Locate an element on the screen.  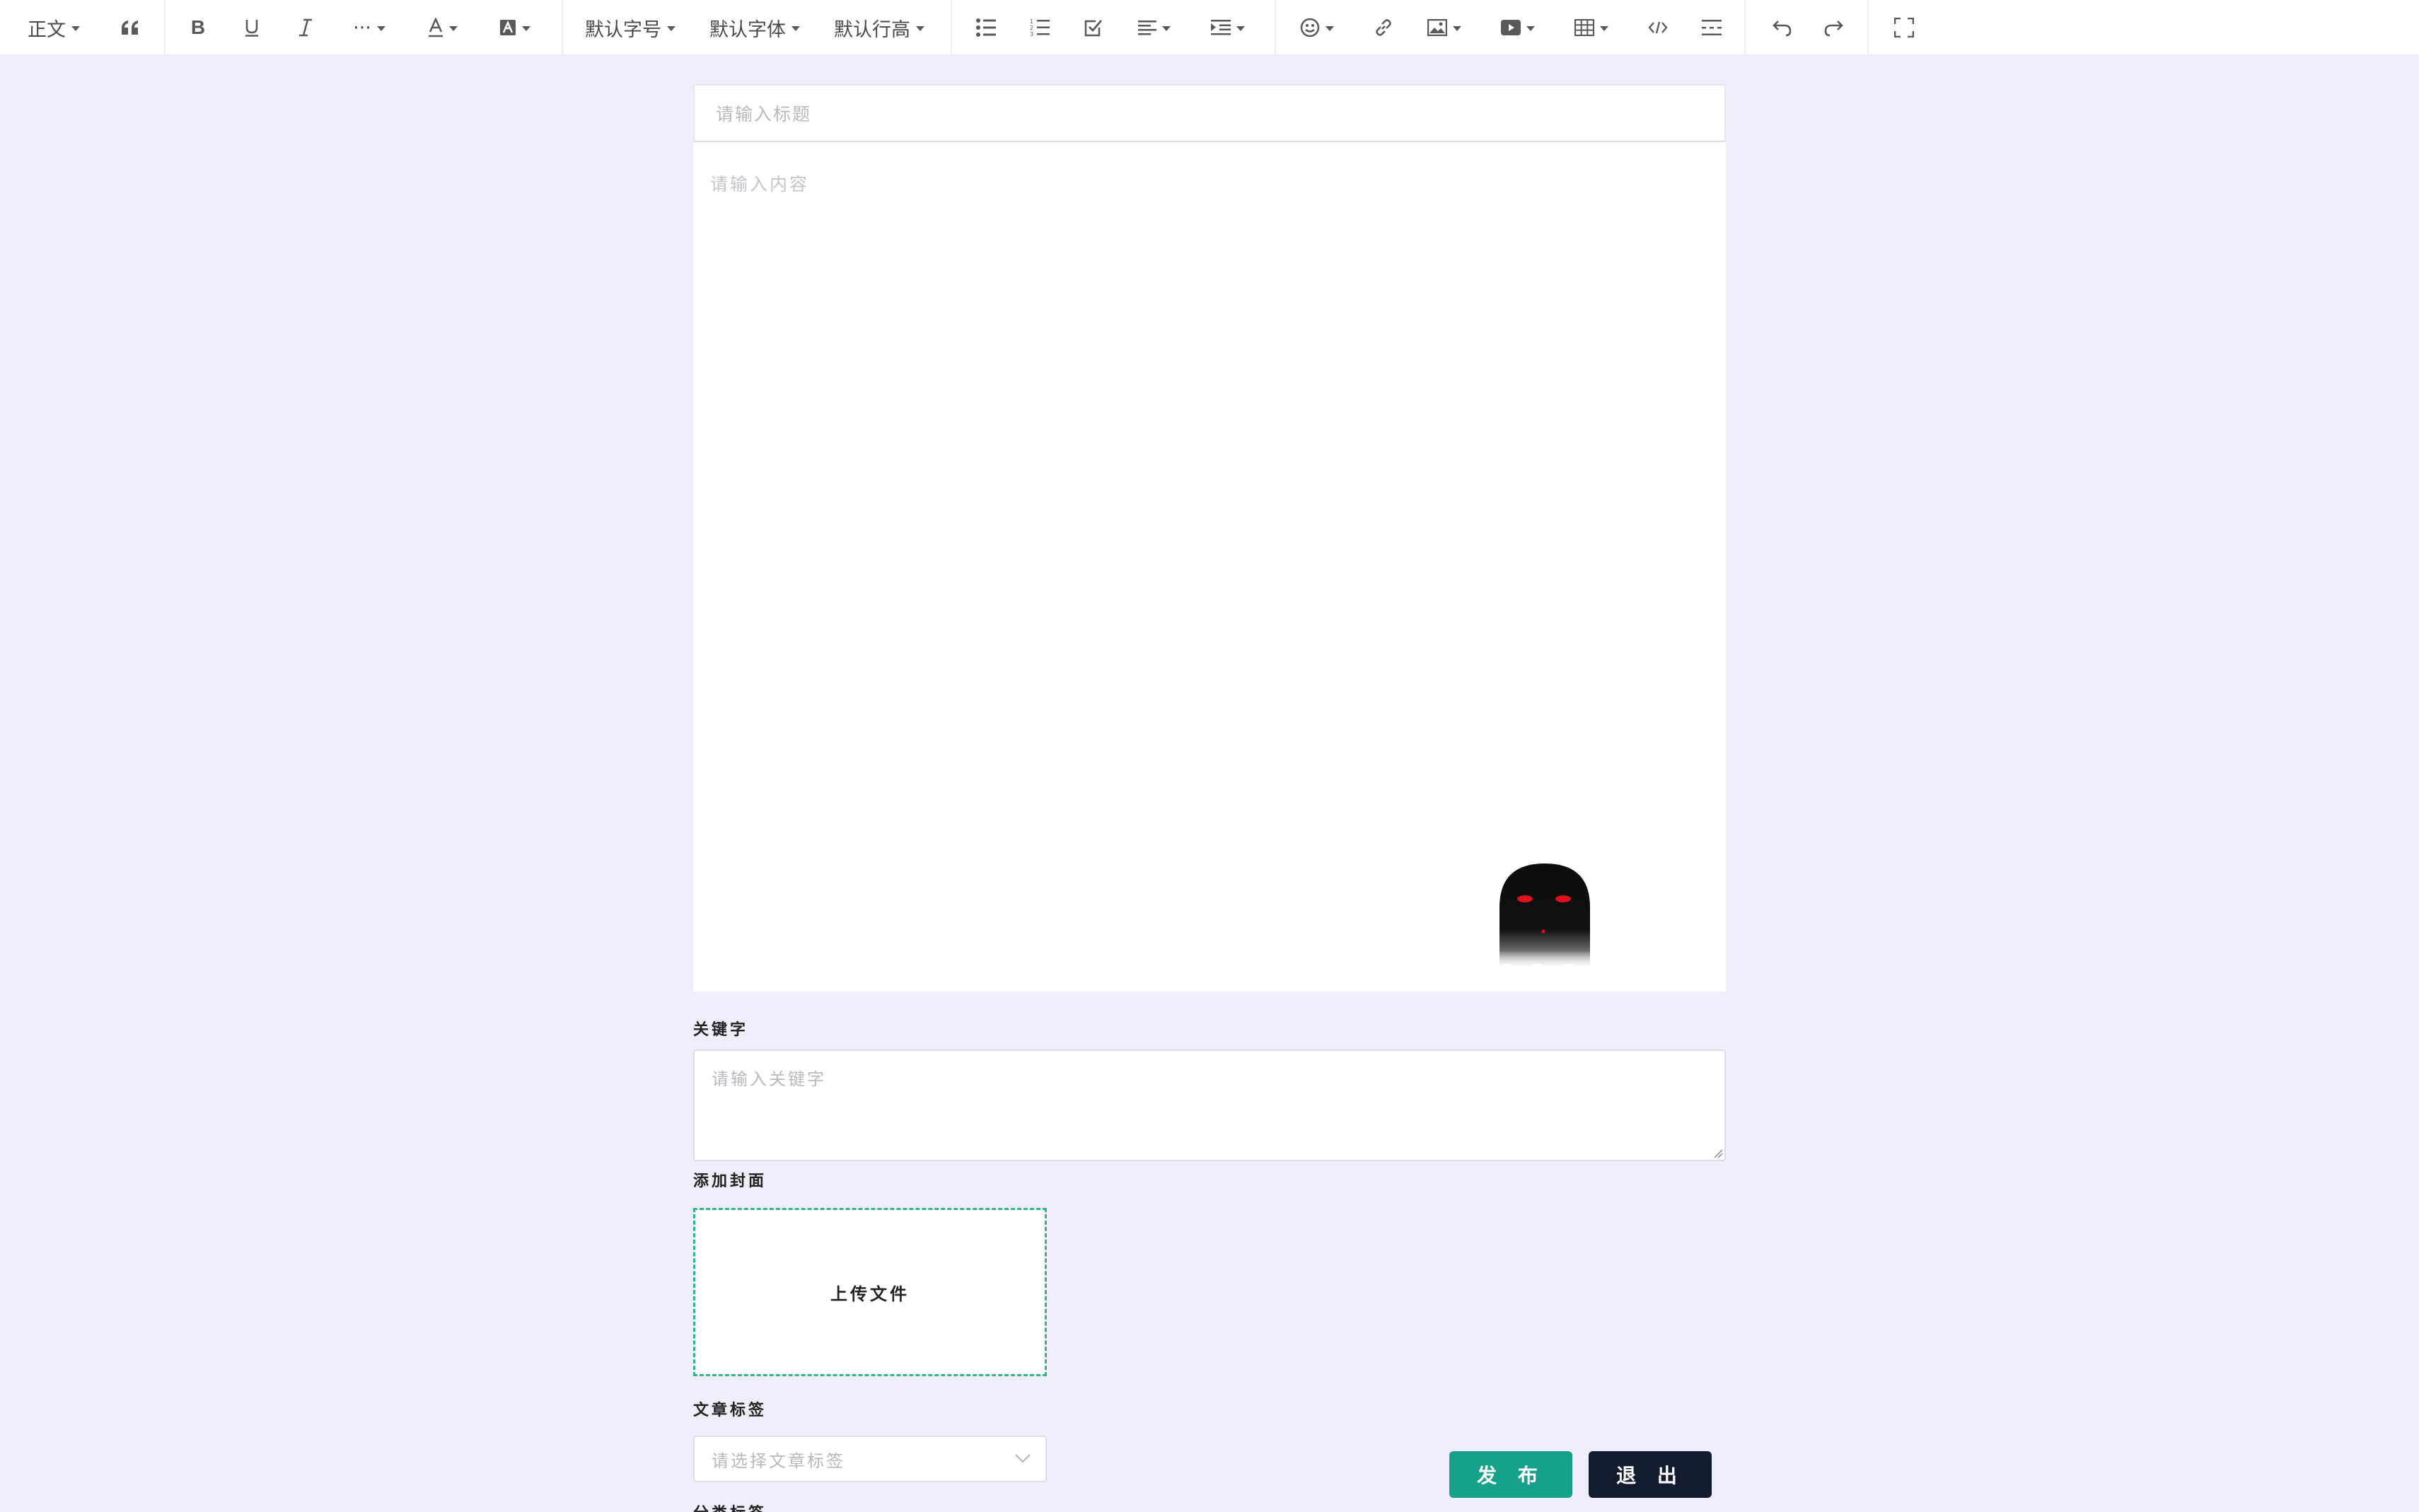
image-dropdown is located at coordinates (1444, 27).